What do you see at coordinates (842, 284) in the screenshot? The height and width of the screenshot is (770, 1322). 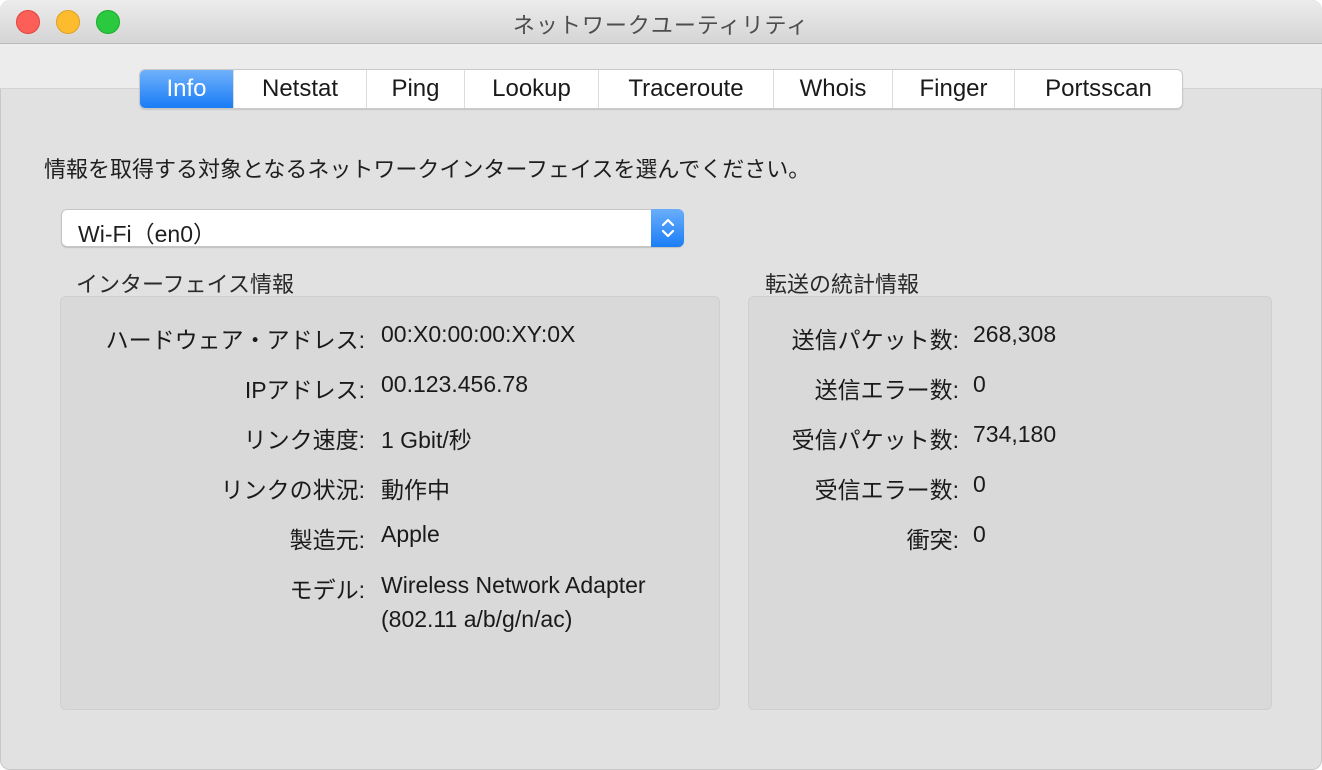 I see `transfer-stats-title: 転送の統計情報` at bounding box center [842, 284].